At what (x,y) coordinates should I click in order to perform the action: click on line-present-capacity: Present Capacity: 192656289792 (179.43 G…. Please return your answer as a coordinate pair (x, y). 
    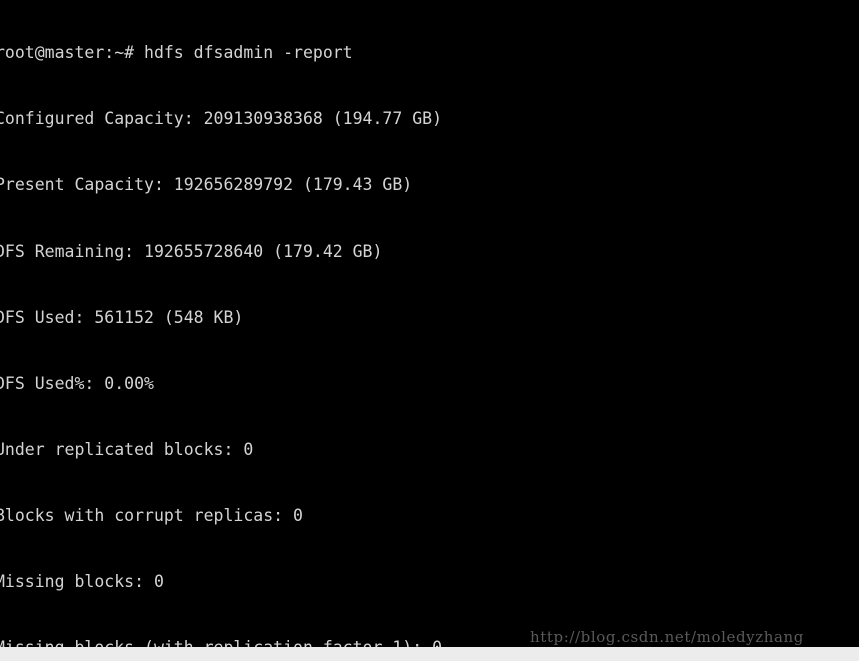
    Looking at the image, I should click on (206, 185).